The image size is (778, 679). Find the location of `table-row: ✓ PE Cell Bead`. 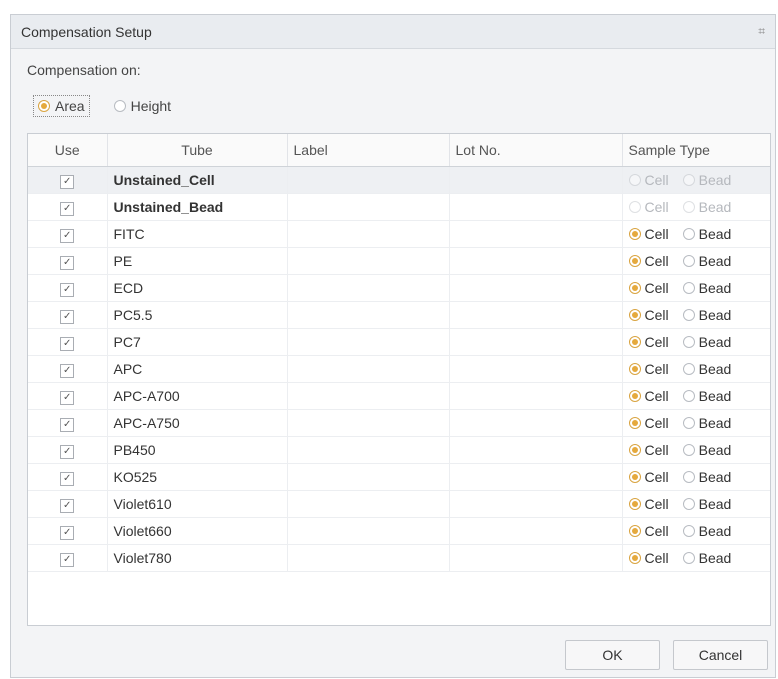

table-row: ✓ PE Cell Bead is located at coordinates (399, 261).